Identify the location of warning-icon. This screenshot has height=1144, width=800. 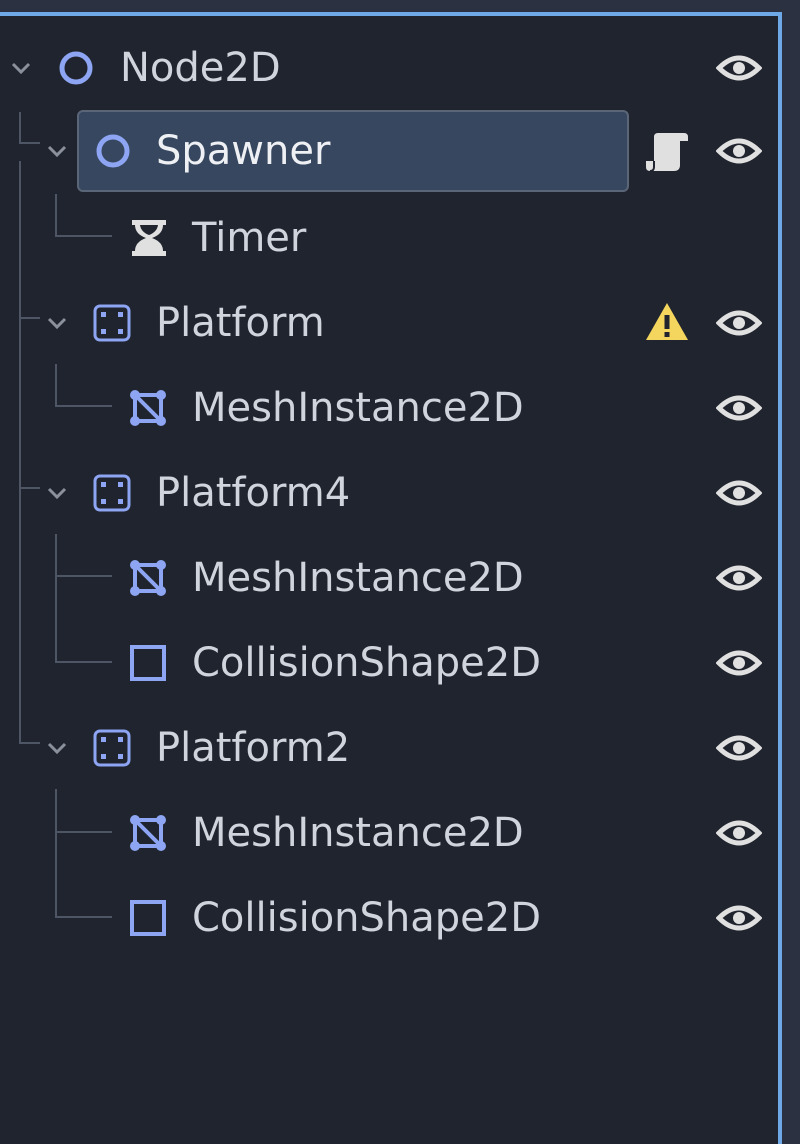
(667, 322).